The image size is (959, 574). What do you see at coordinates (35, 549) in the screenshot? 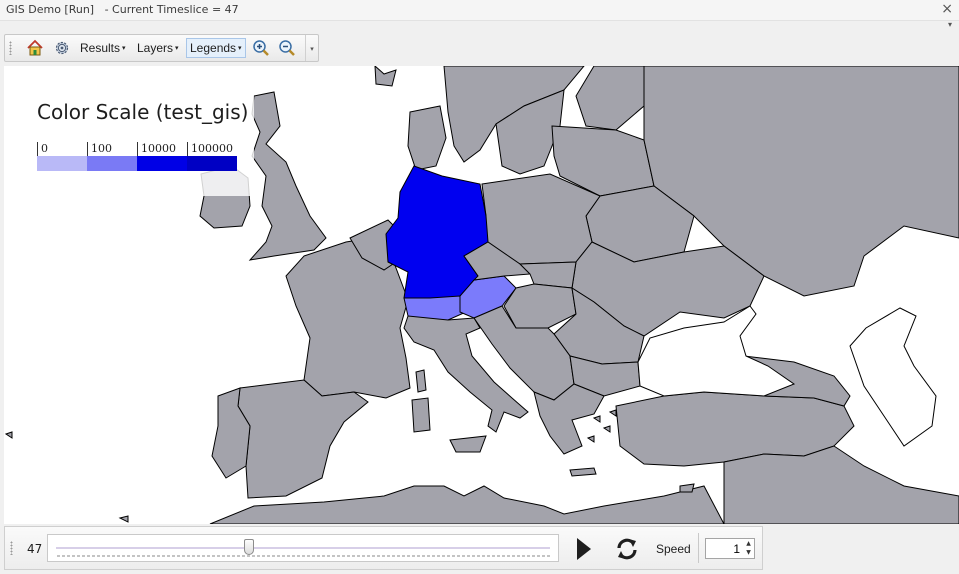
I see `timeslice-value: 47` at bounding box center [35, 549].